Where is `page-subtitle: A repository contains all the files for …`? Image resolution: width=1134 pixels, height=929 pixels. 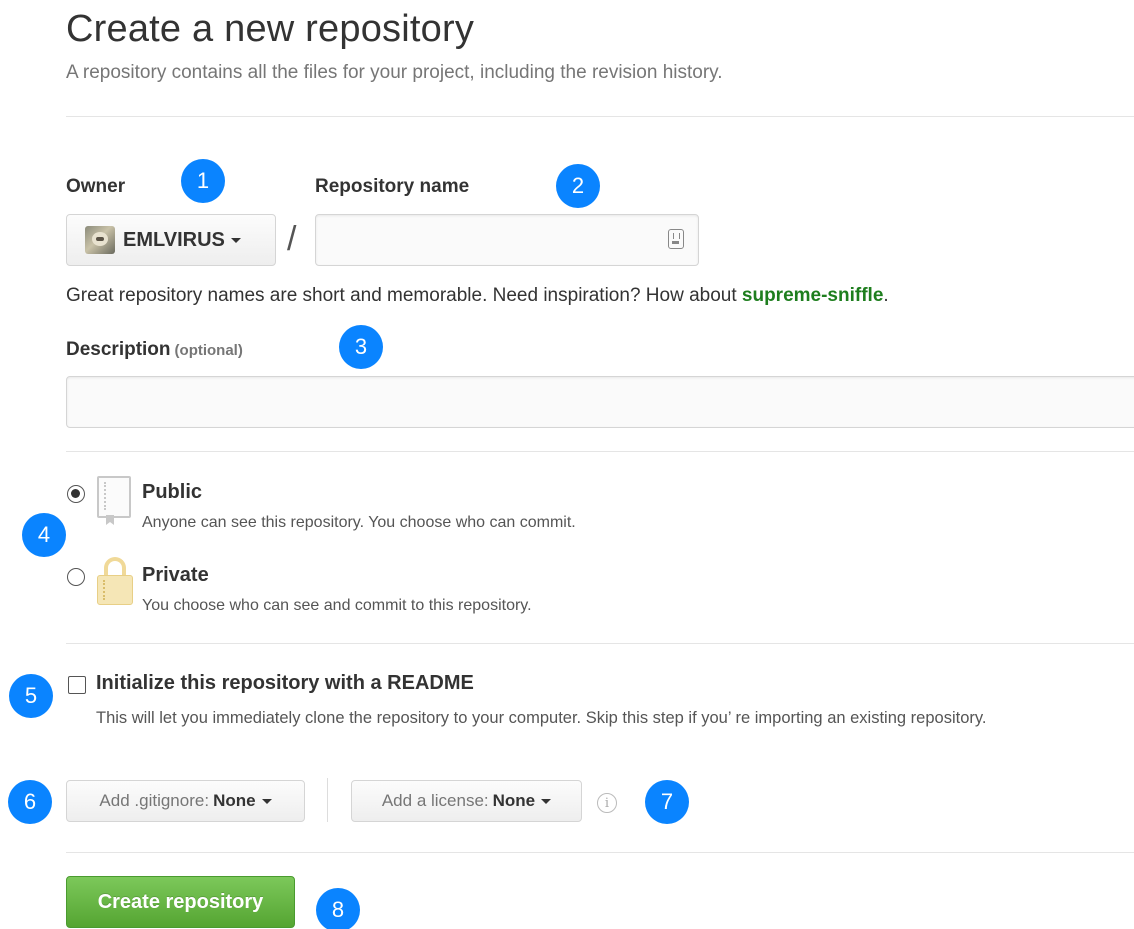
page-subtitle: A repository contains all the files for … is located at coordinates (394, 72).